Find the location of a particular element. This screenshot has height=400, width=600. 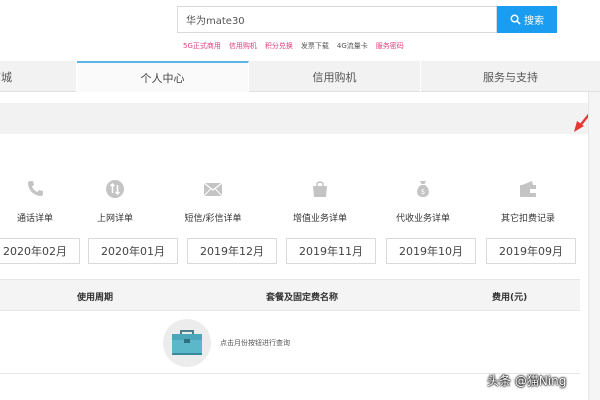

watermark: 头条 @猫Ning is located at coordinates (527, 381).